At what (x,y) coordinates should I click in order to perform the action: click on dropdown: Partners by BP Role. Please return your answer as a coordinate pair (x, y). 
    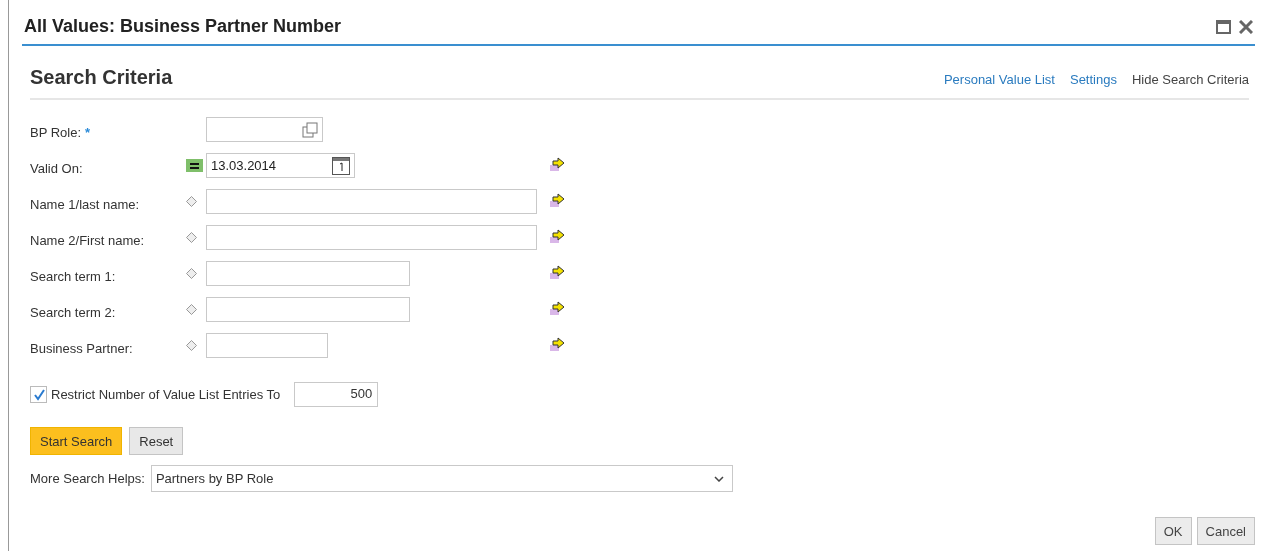
    Looking at the image, I should click on (441, 478).